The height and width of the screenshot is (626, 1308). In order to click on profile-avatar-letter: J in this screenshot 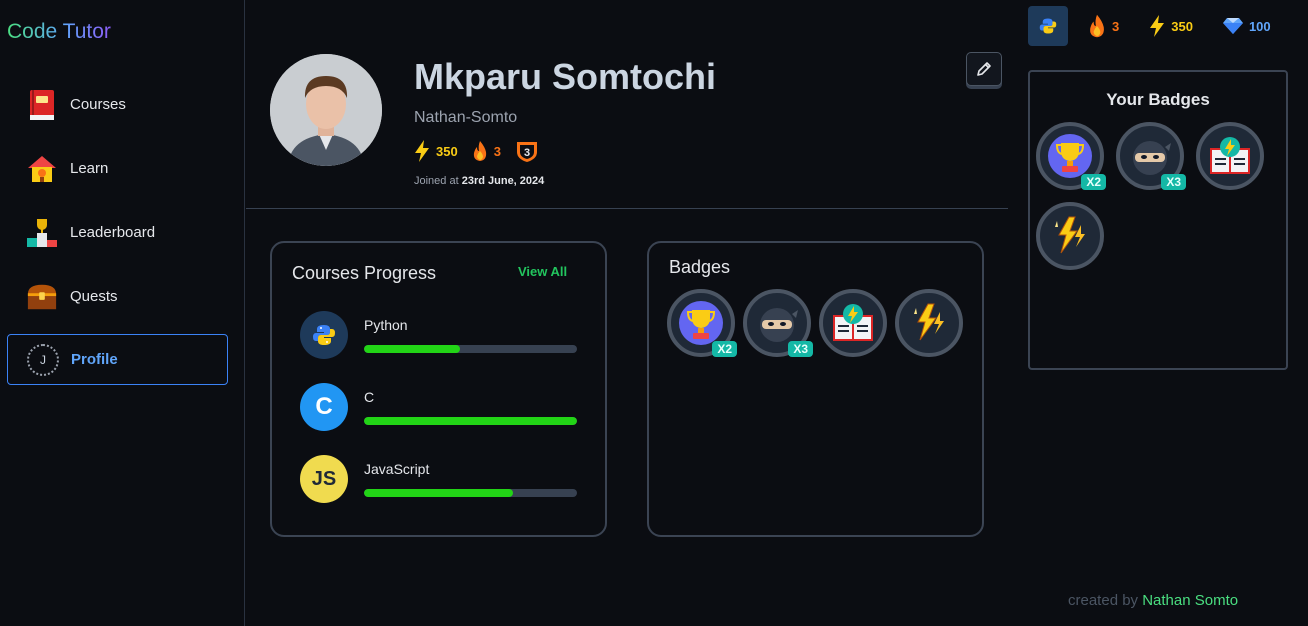, I will do `click(43, 359)`.